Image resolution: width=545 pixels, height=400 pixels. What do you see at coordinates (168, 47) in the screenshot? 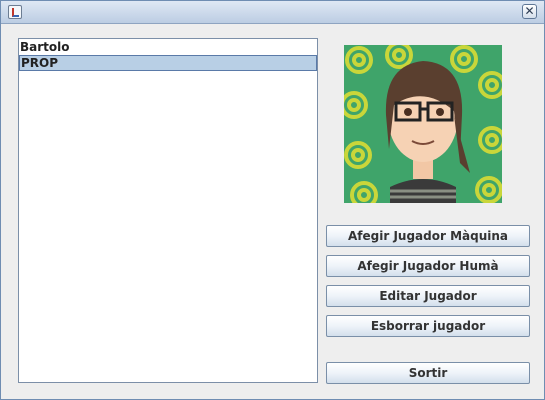
I see `list-item: Bartolo` at bounding box center [168, 47].